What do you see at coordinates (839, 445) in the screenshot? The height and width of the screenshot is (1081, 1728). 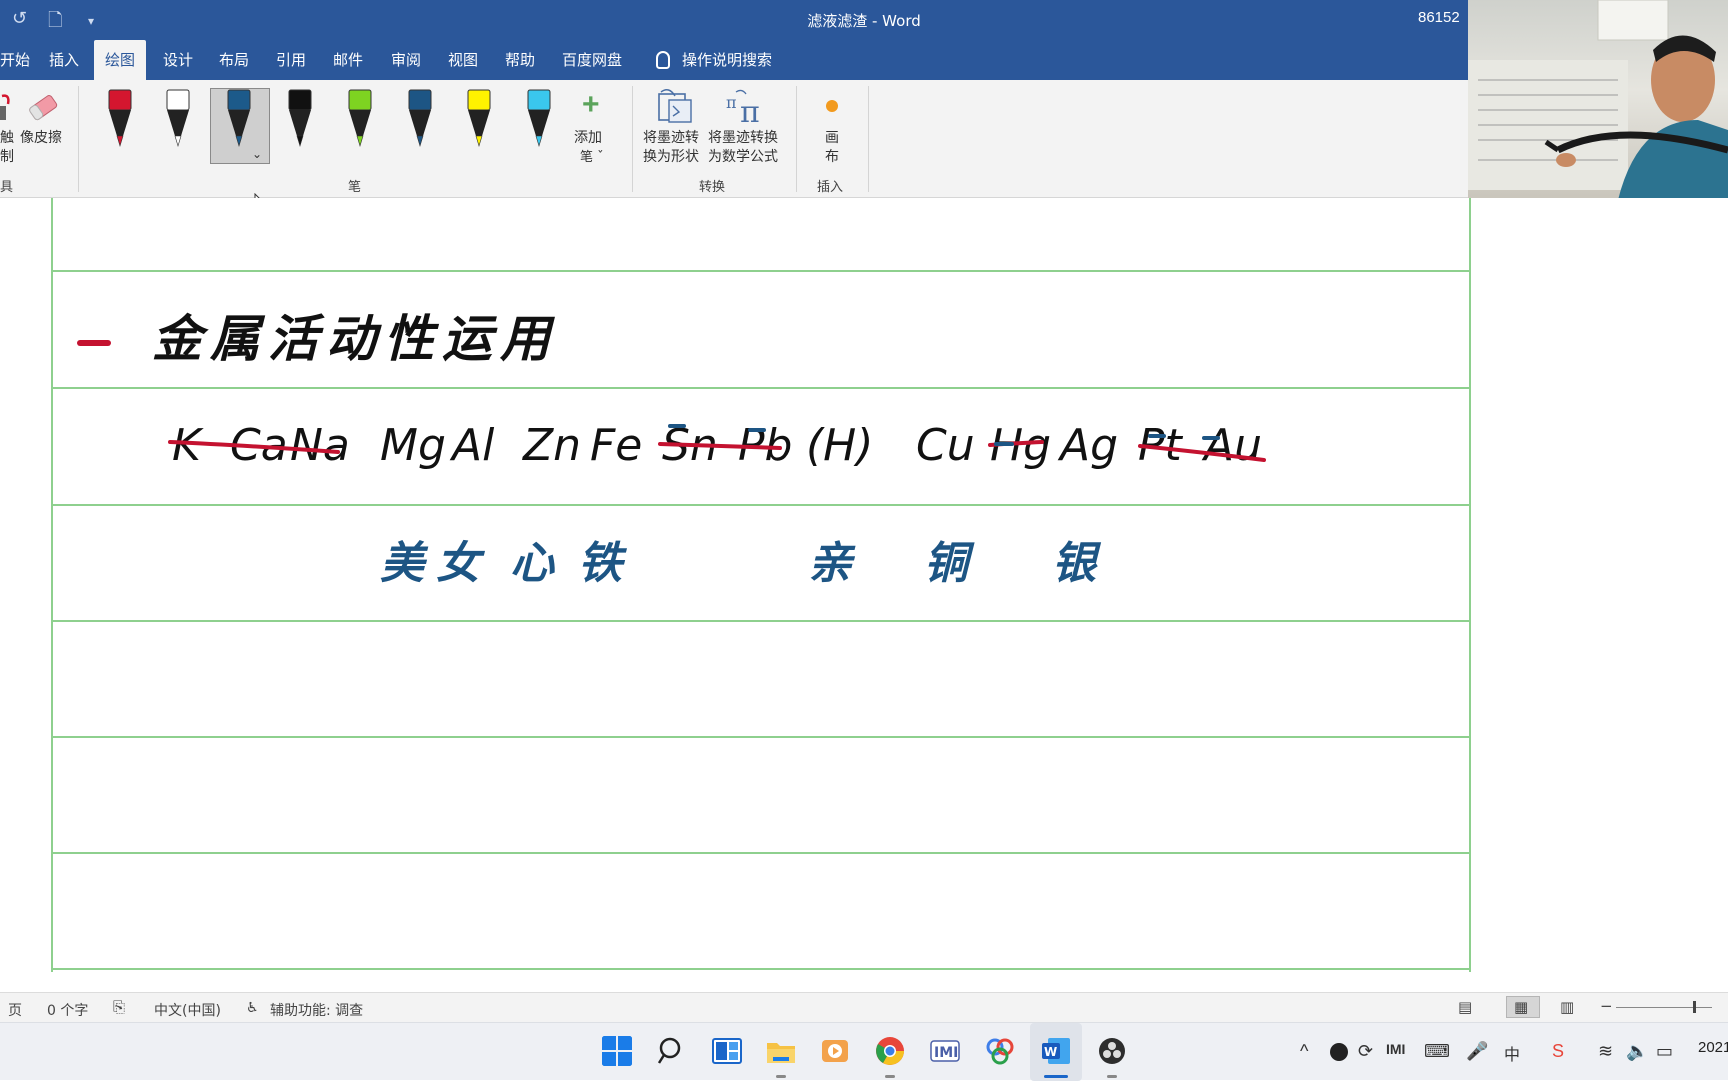 I see `element-symbol: (H)` at bounding box center [839, 445].